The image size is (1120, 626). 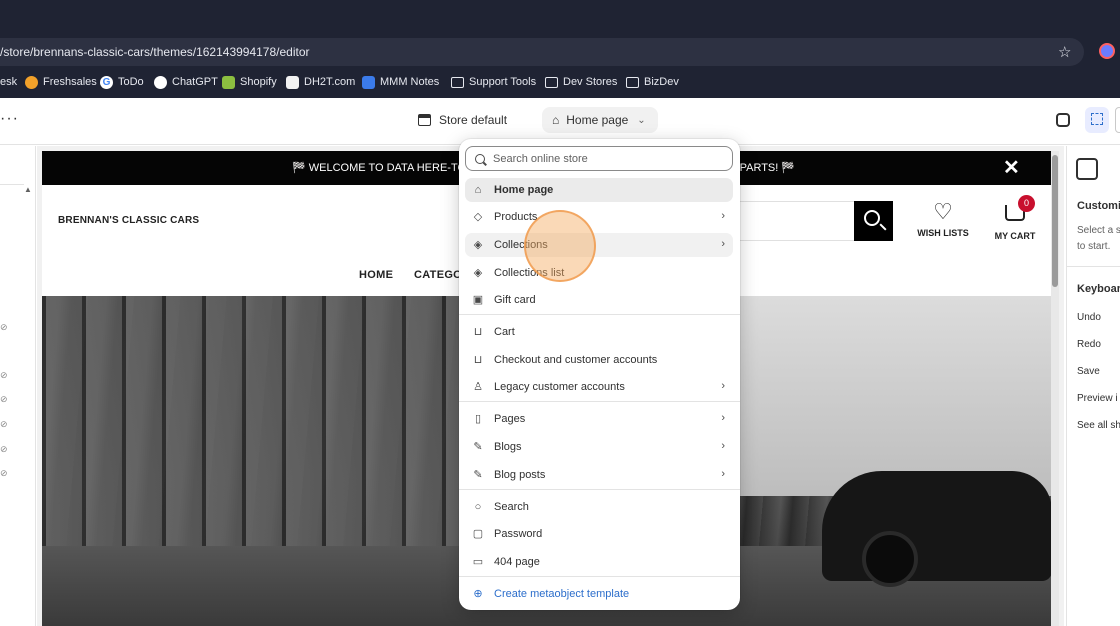 What do you see at coordinates (292, 82) in the screenshot?
I see `dh2t-icon` at bounding box center [292, 82].